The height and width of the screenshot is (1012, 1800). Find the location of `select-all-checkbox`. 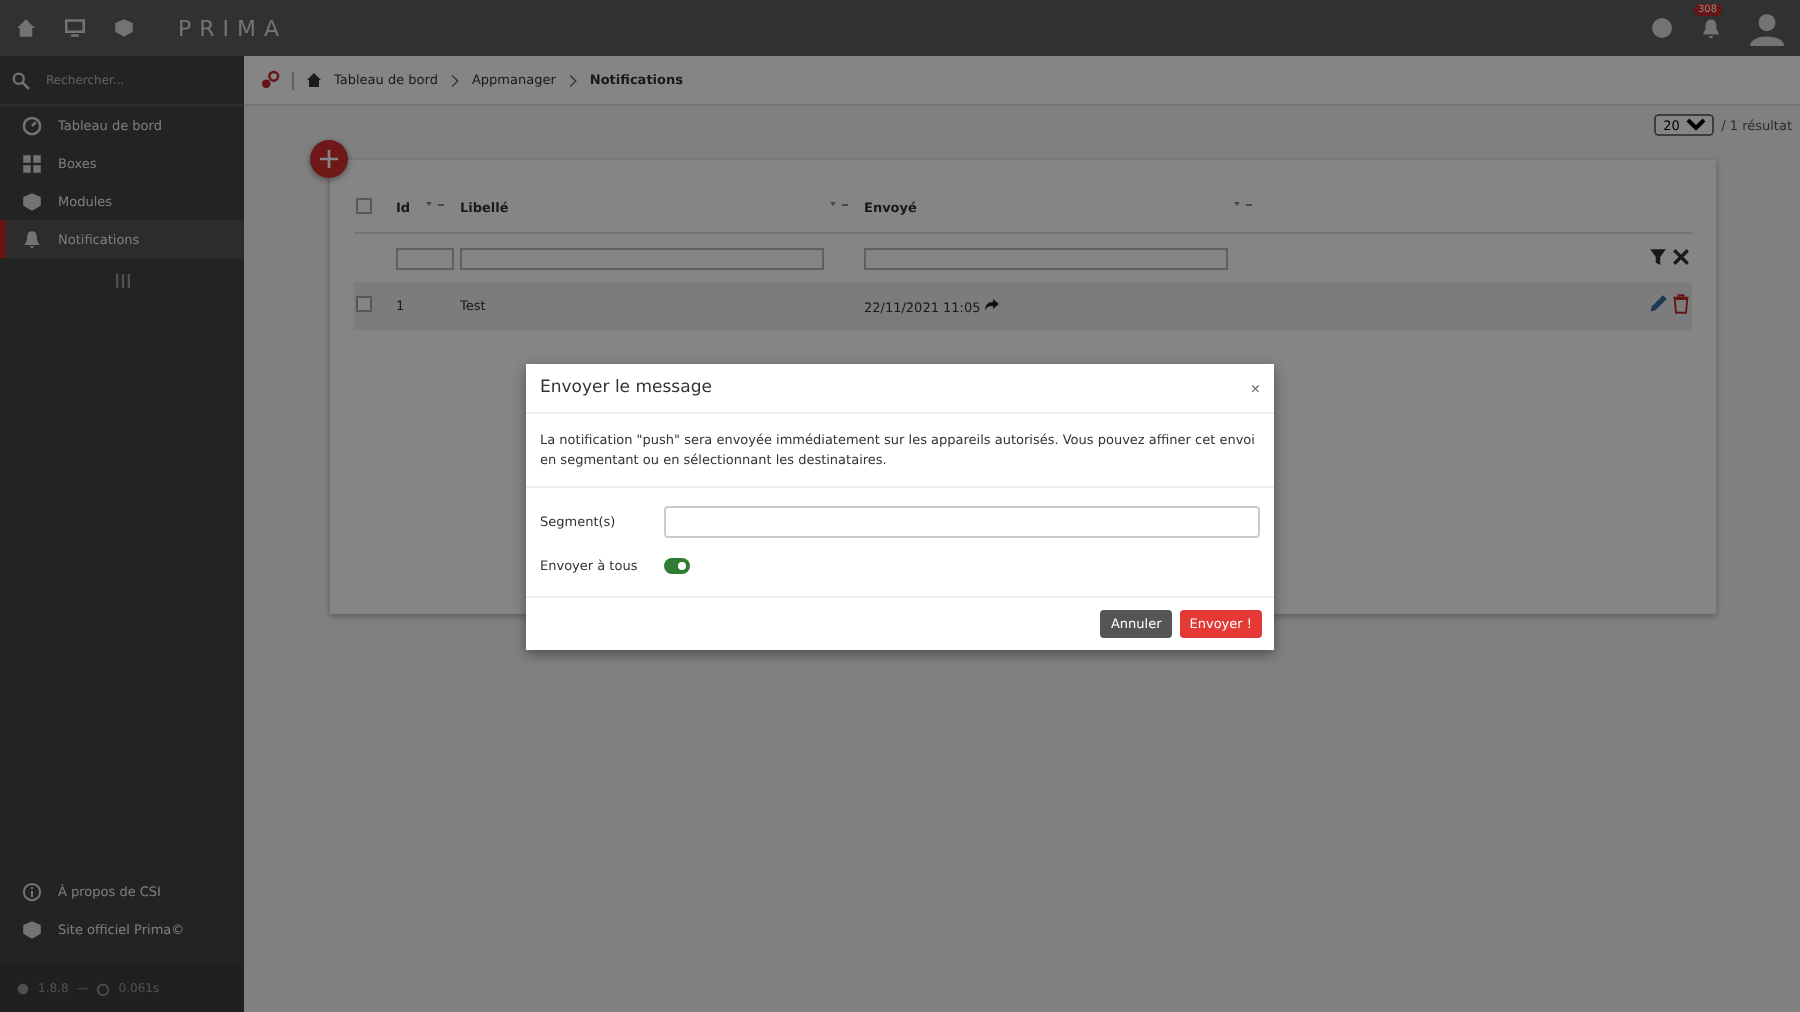

select-all-checkbox is located at coordinates (364, 206).